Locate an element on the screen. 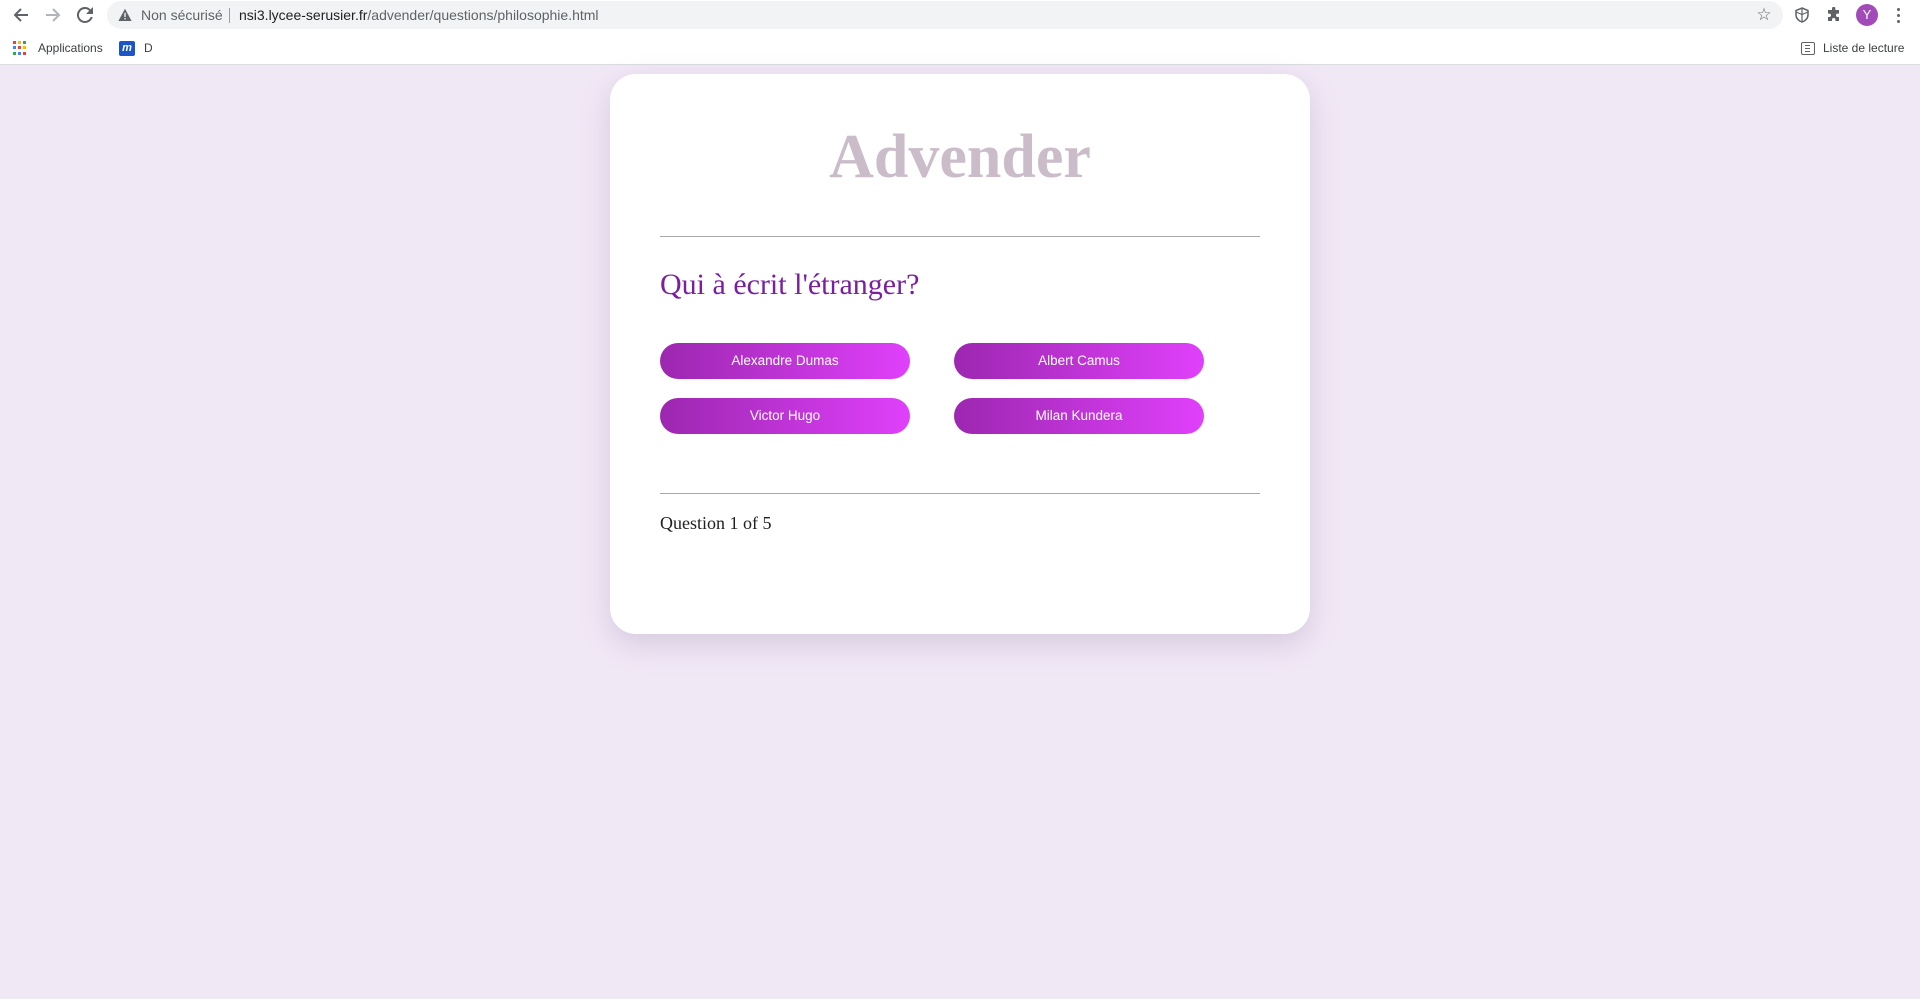  reading-list-button: Liste de lecture is located at coordinates (1852, 48).